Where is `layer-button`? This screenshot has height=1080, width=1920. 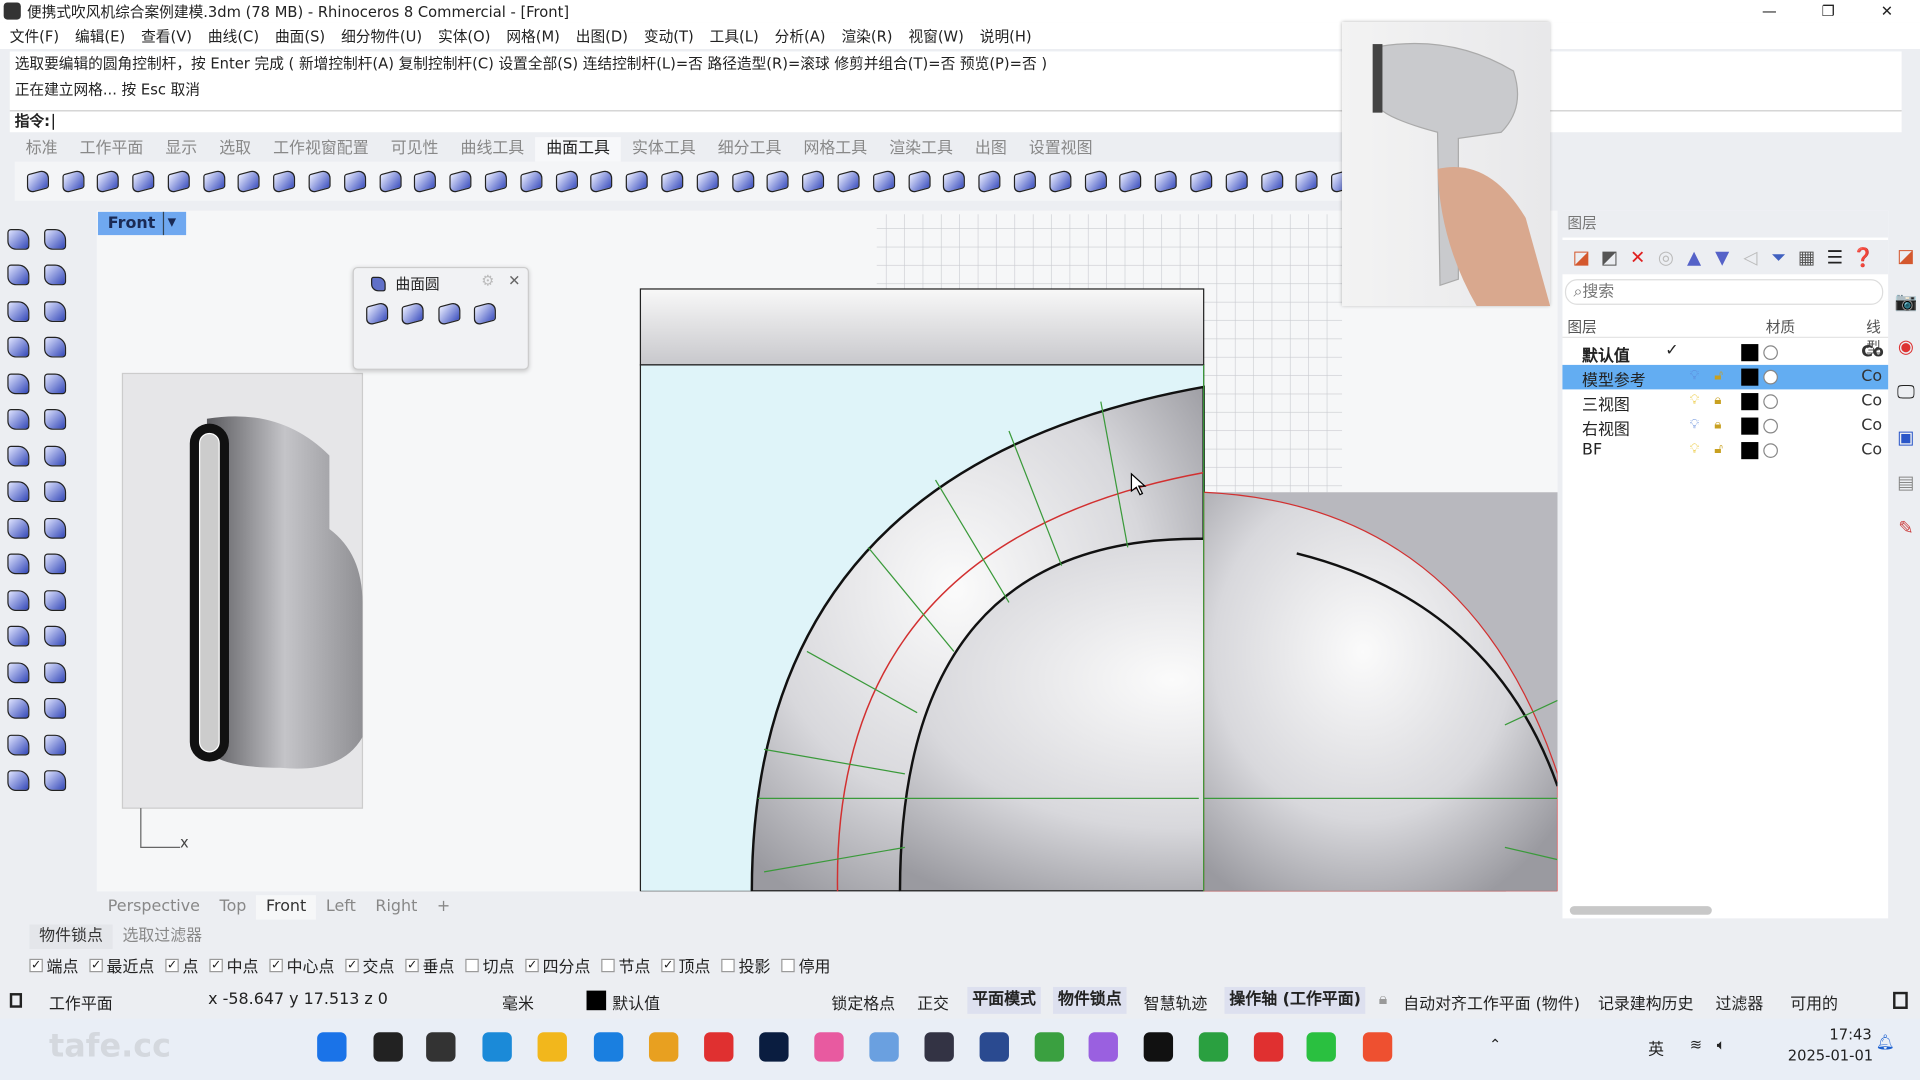 layer-button is located at coordinates (18, 781).